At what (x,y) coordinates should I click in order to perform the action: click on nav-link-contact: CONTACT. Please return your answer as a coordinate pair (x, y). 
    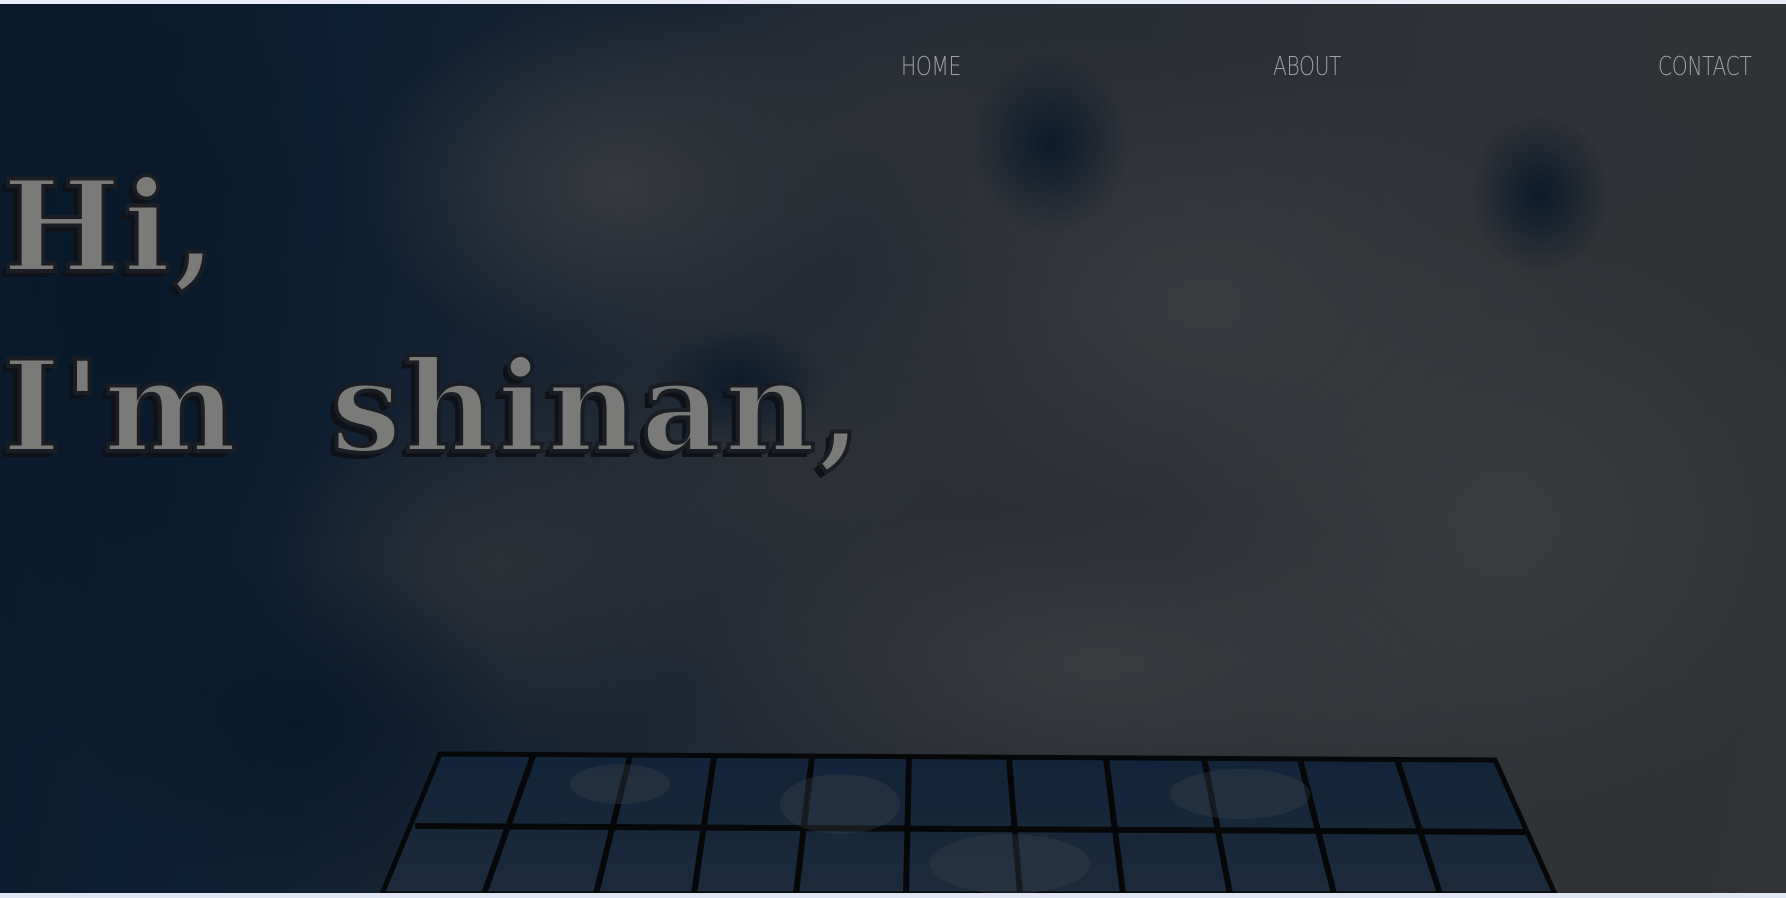
    Looking at the image, I should click on (1705, 67).